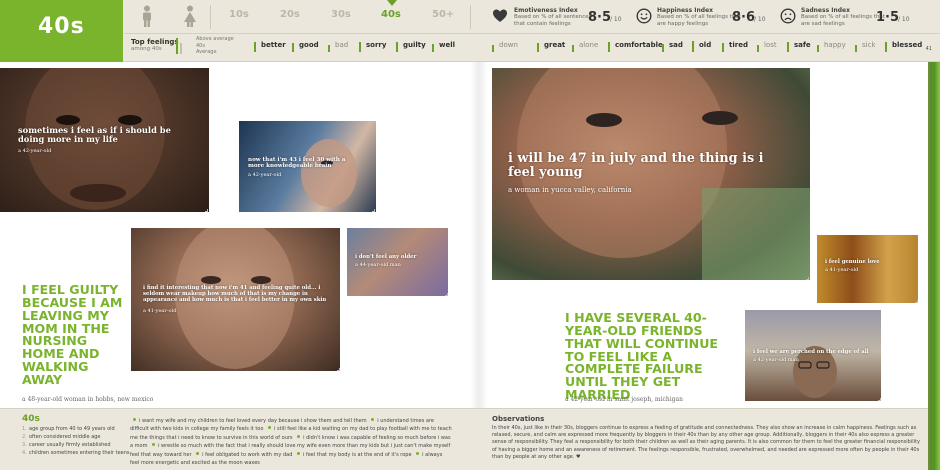  I want to click on emotiveness-index-value: 8·5, so click(600, 17).